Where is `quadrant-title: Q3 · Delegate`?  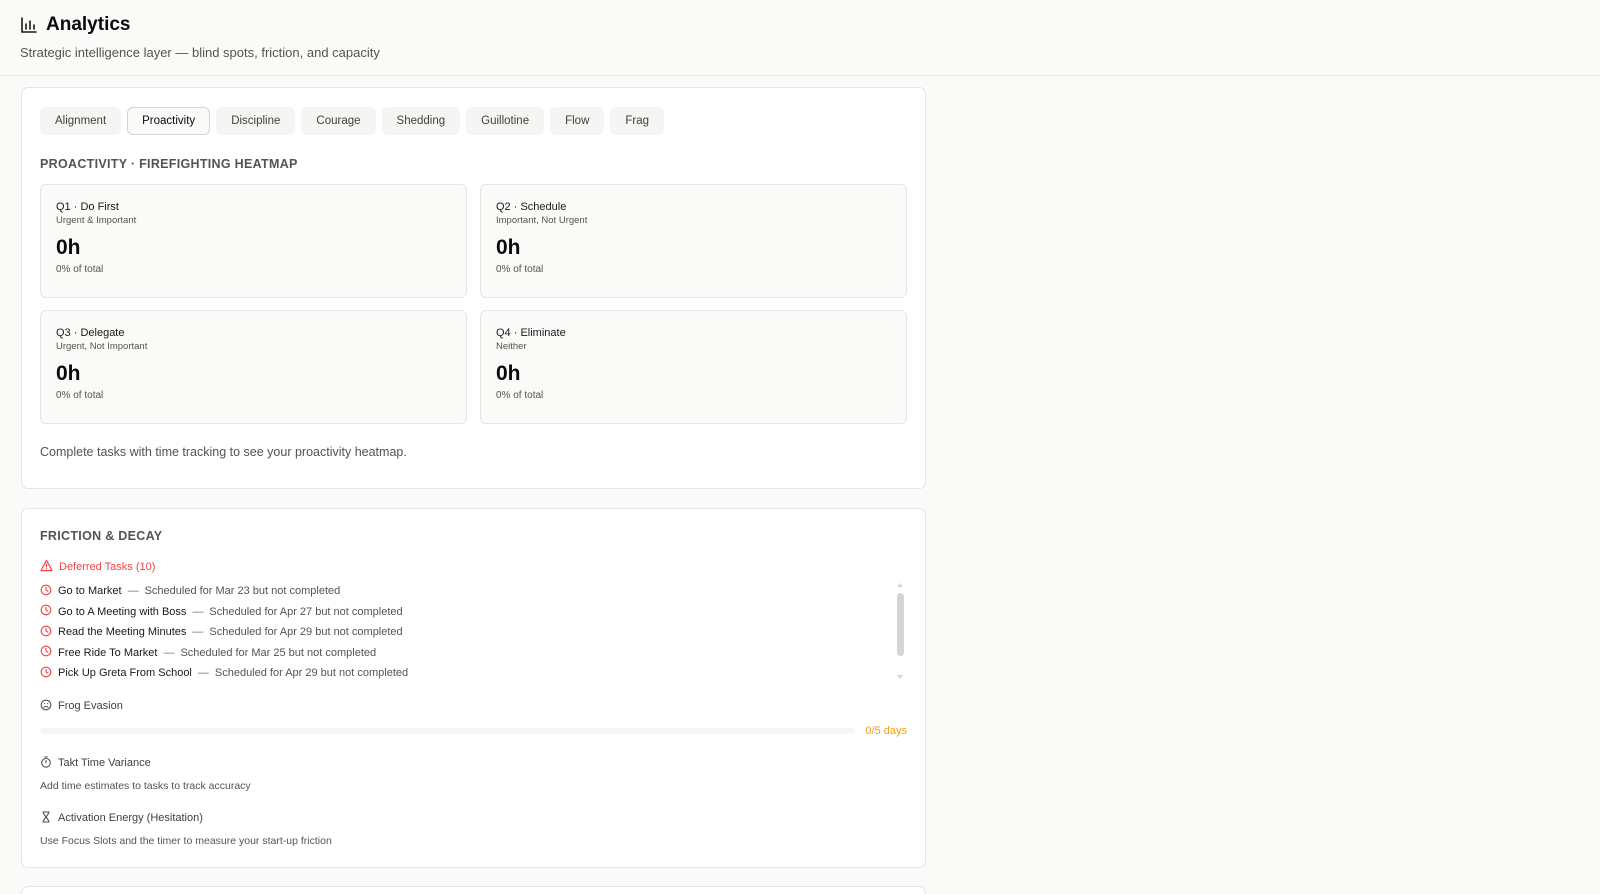
quadrant-title: Q3 · Delegate is located at coordinates (90, 333).